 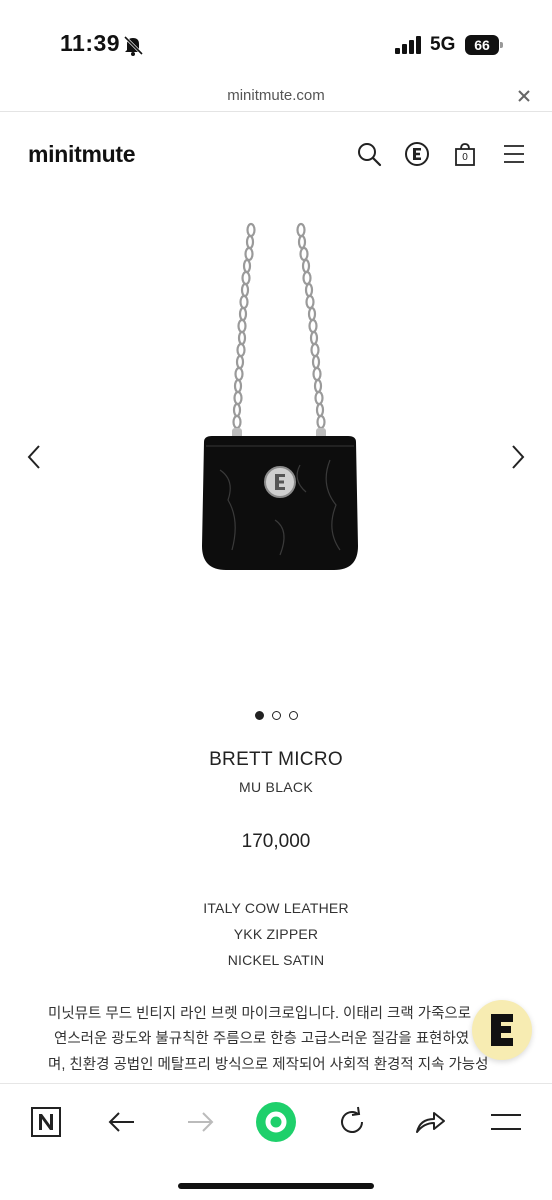 I want to click on status-bar: 11:39 5G 66, so click(x=276, y=41).